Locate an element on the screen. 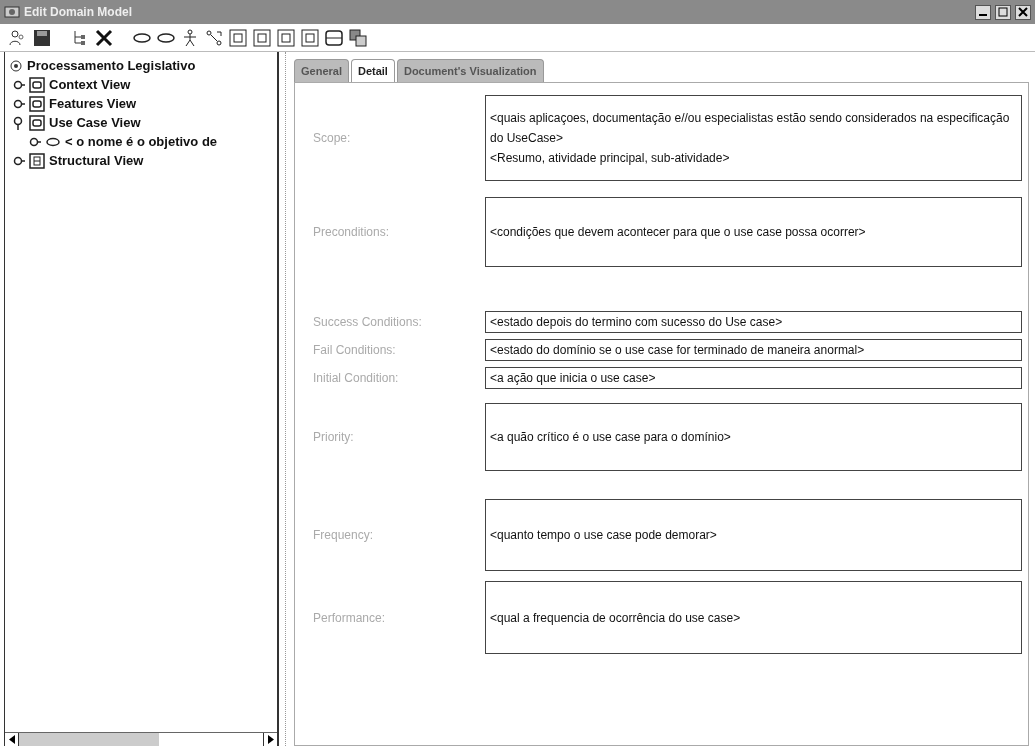 This screenshot has width=1035, height=746. collapse-handle-icon is located at coordinates (19, 122).